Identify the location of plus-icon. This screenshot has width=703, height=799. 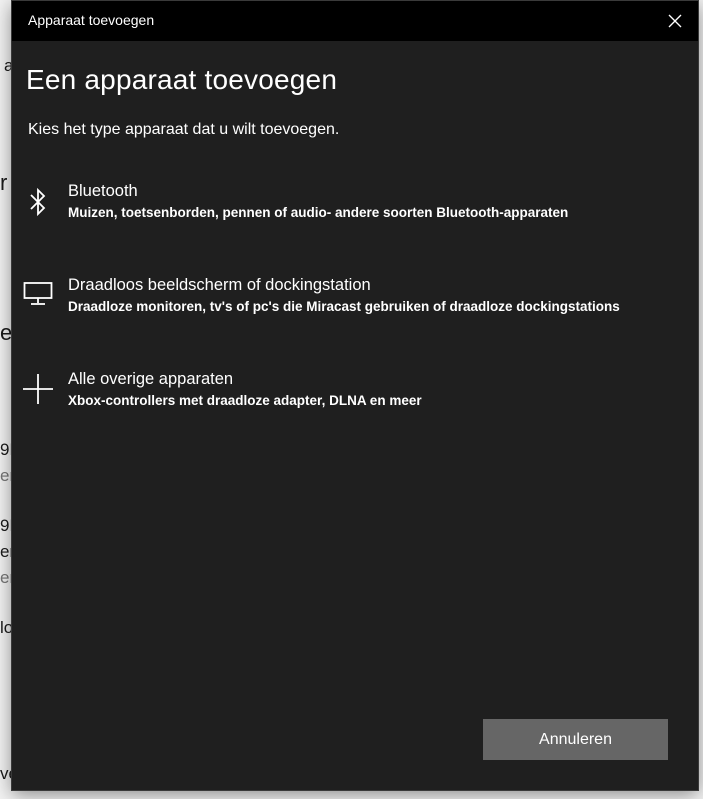
(38, 389).